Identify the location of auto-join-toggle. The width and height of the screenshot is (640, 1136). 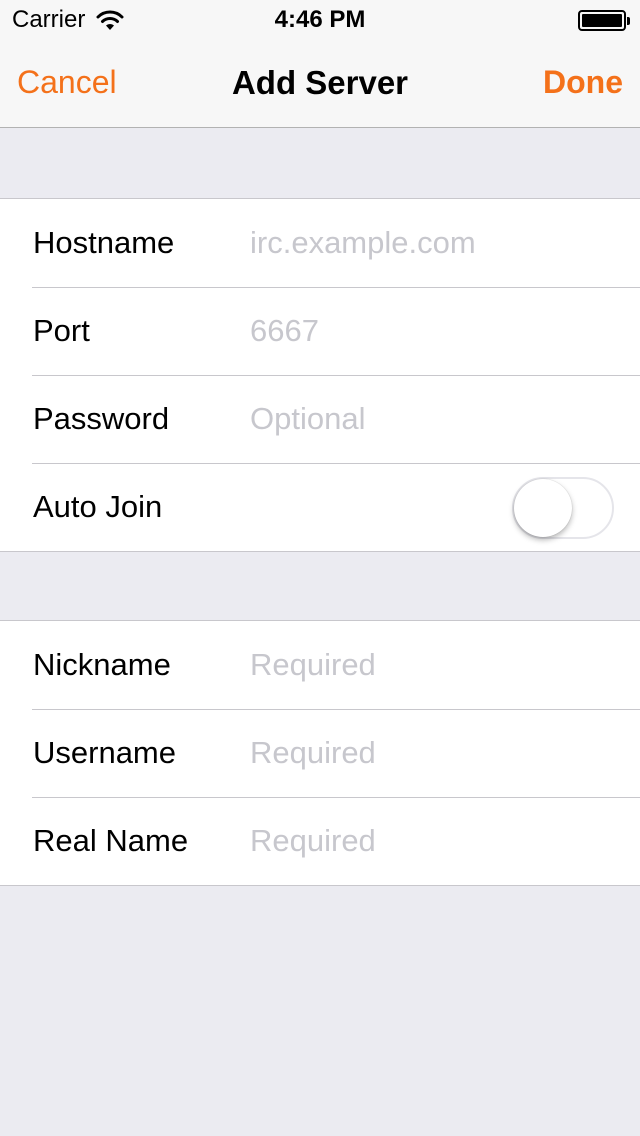
(563, 508).